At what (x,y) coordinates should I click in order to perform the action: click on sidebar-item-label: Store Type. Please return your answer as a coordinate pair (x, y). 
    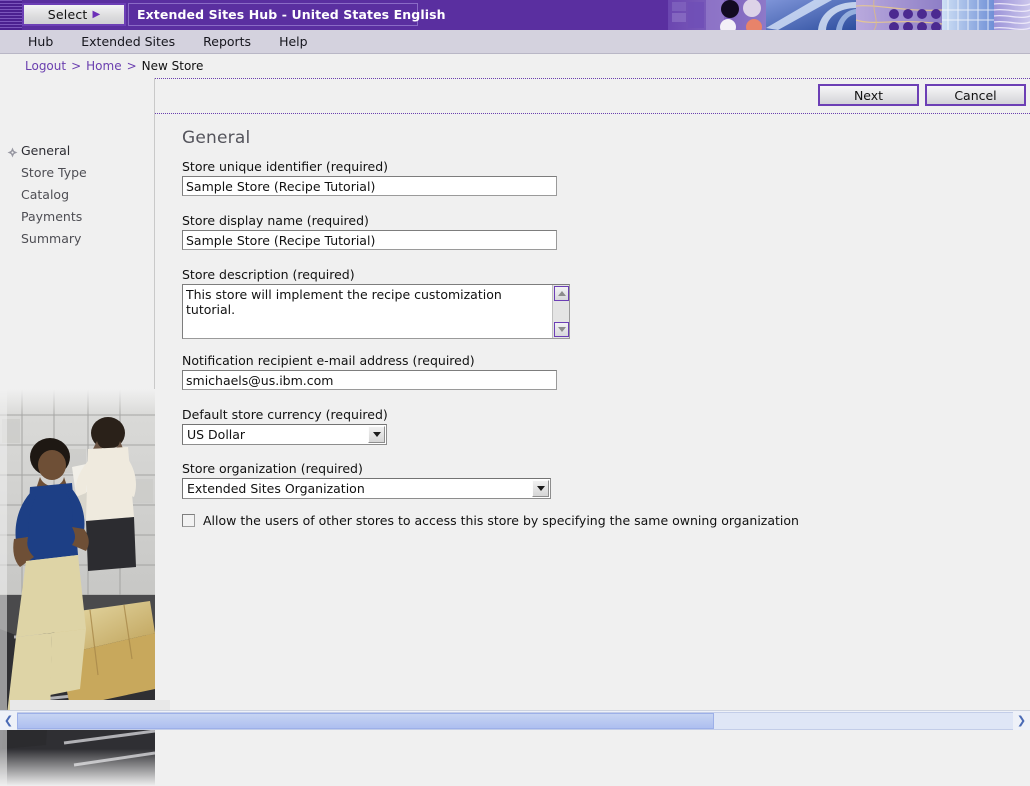
    Looking at the image, I should click on (54, 172).